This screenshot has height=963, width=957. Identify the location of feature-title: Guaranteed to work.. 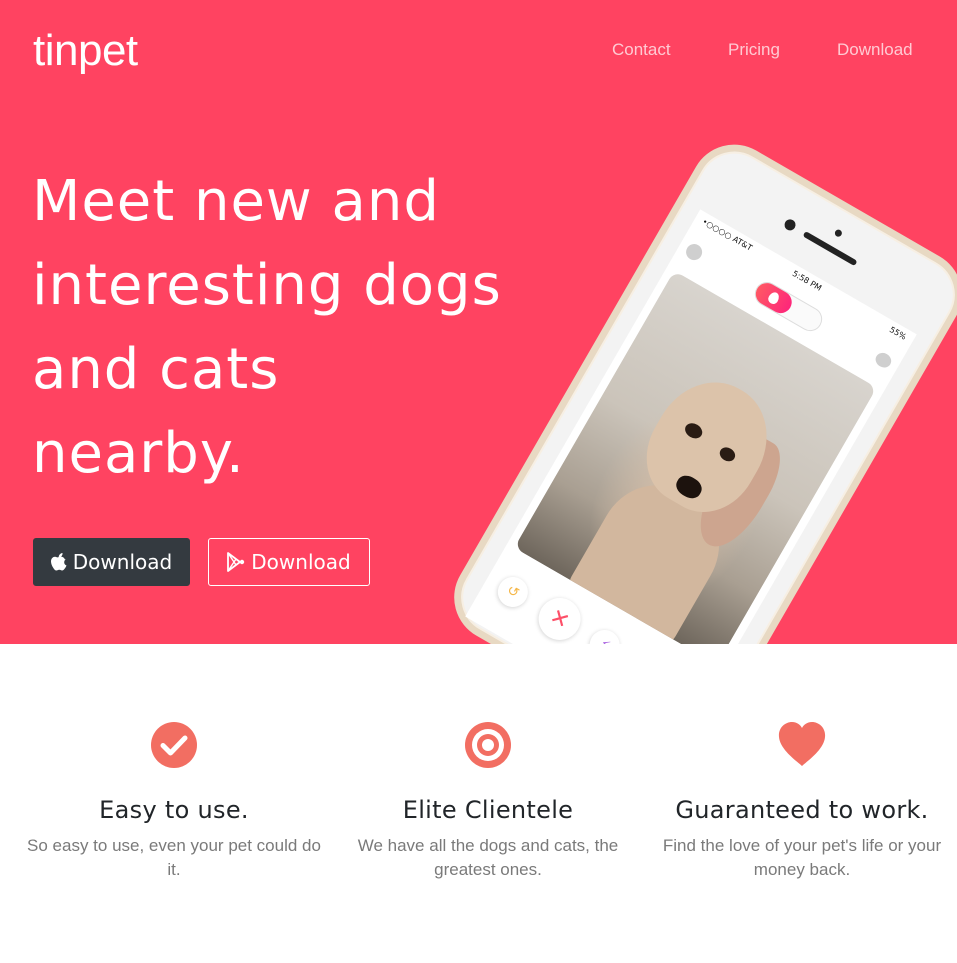
(802, 810).